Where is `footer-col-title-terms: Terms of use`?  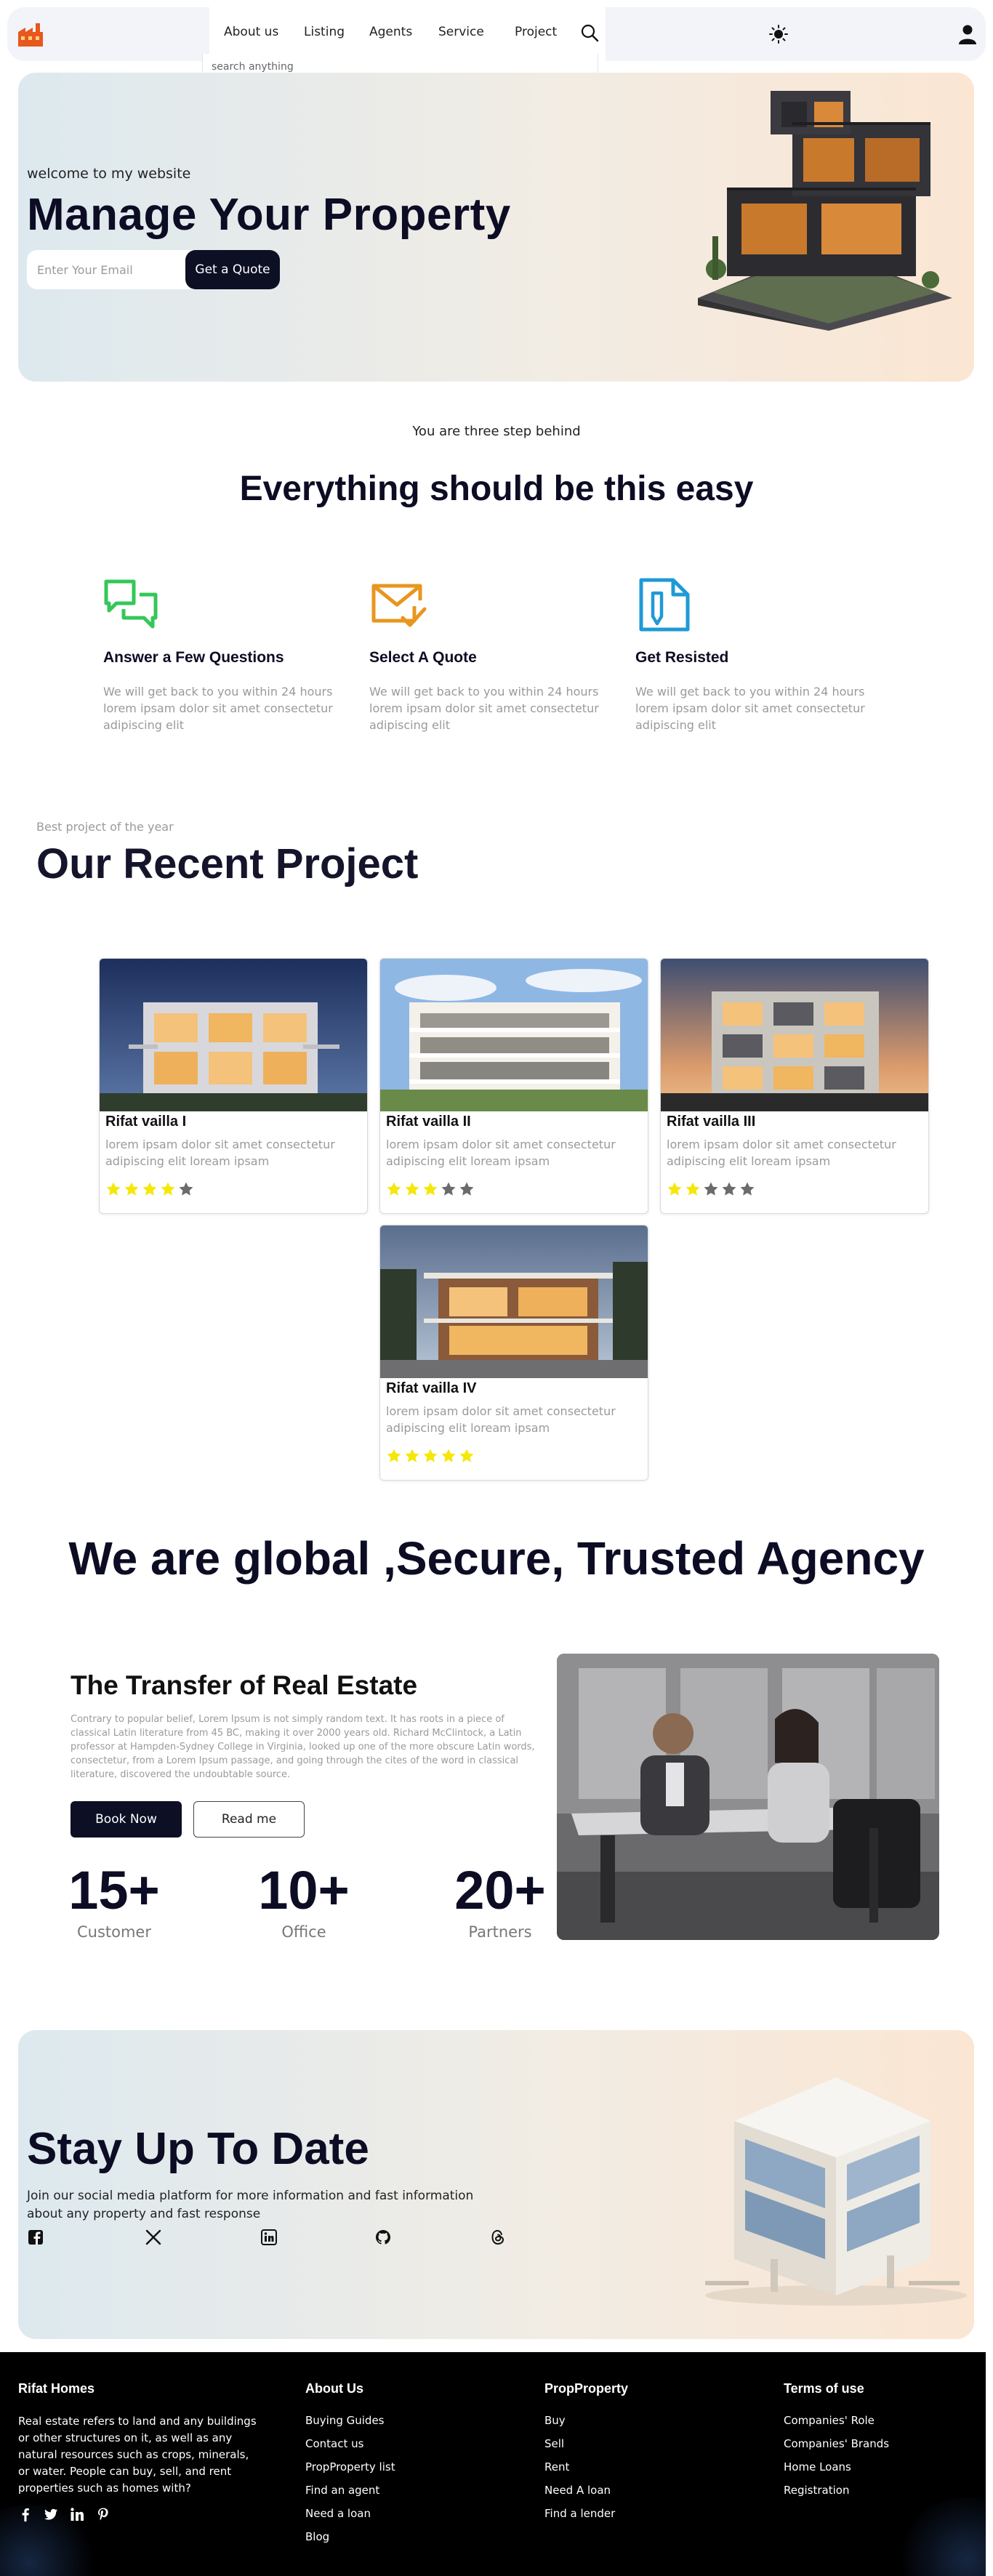 footer-col-title-terms: Terms of use is located at coordinates (824, 2388).